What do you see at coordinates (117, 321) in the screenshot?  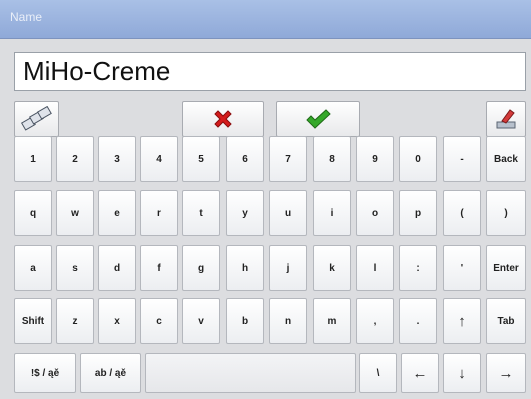 I see `key: x` at bounding box center [117, 321].